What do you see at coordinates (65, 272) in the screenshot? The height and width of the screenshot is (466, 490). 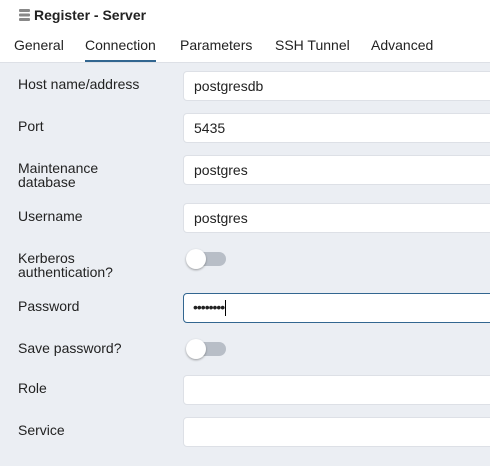 I see `kerberos-label-line2: authentication?` at bounding box center [65, 272].